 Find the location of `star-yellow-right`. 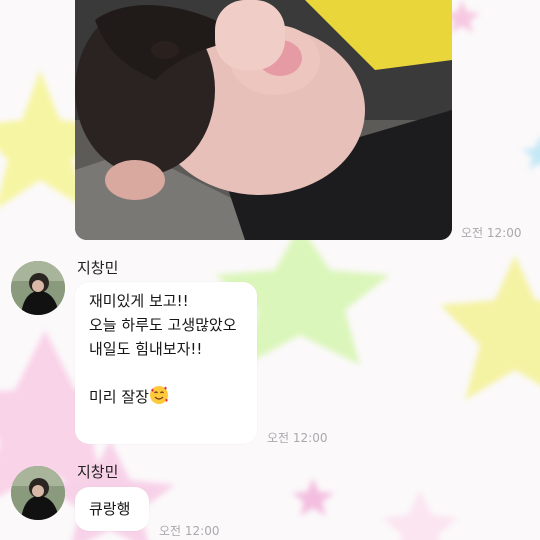

star-yellow-right is located at coordinates (490, 327).